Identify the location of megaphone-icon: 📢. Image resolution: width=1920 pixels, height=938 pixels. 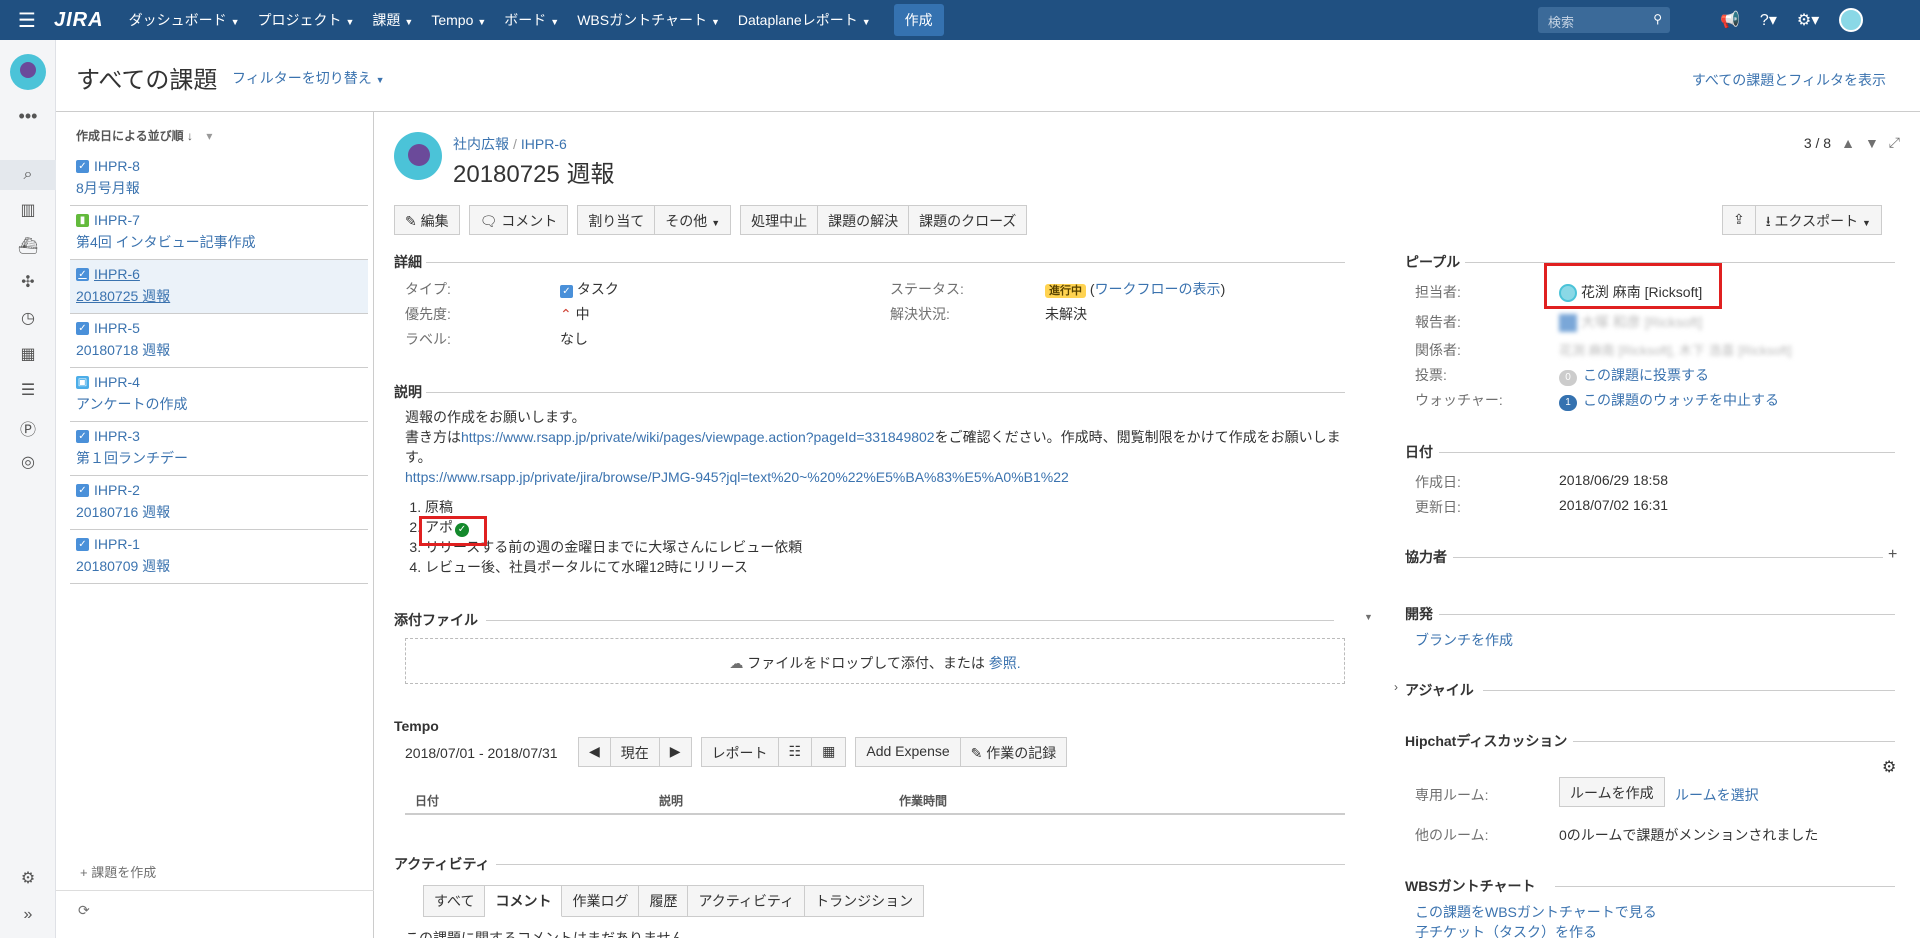
(1730, 20).